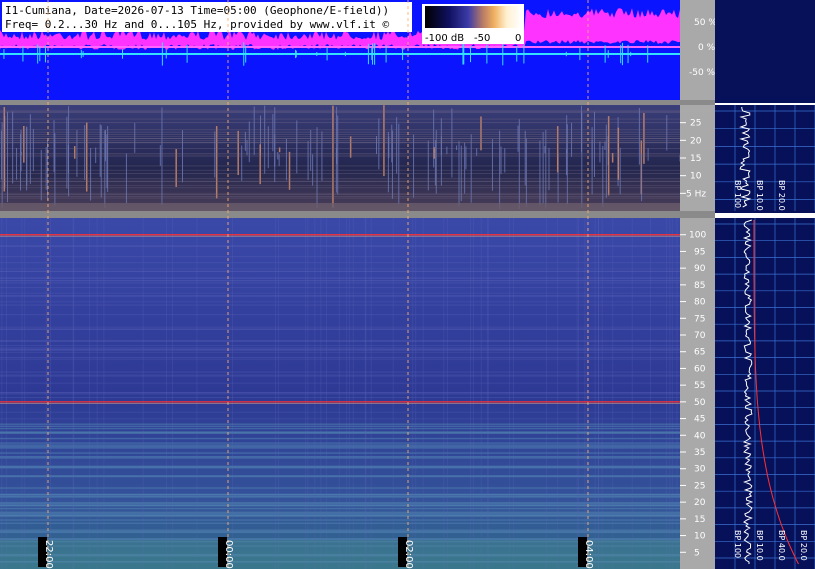 The width and height of the screenshot is (815, 569). I want to click on low-tick-label: 10, so click(696, 177).